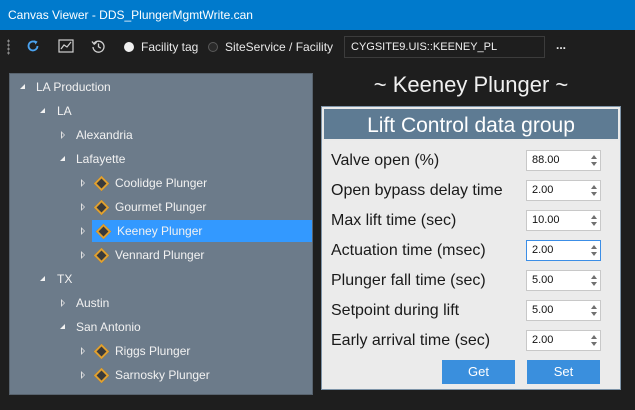  Describe the element at coordinates (385, 160) in the screenshot. I see `valve-open-label: Valve open (%)` at that location.